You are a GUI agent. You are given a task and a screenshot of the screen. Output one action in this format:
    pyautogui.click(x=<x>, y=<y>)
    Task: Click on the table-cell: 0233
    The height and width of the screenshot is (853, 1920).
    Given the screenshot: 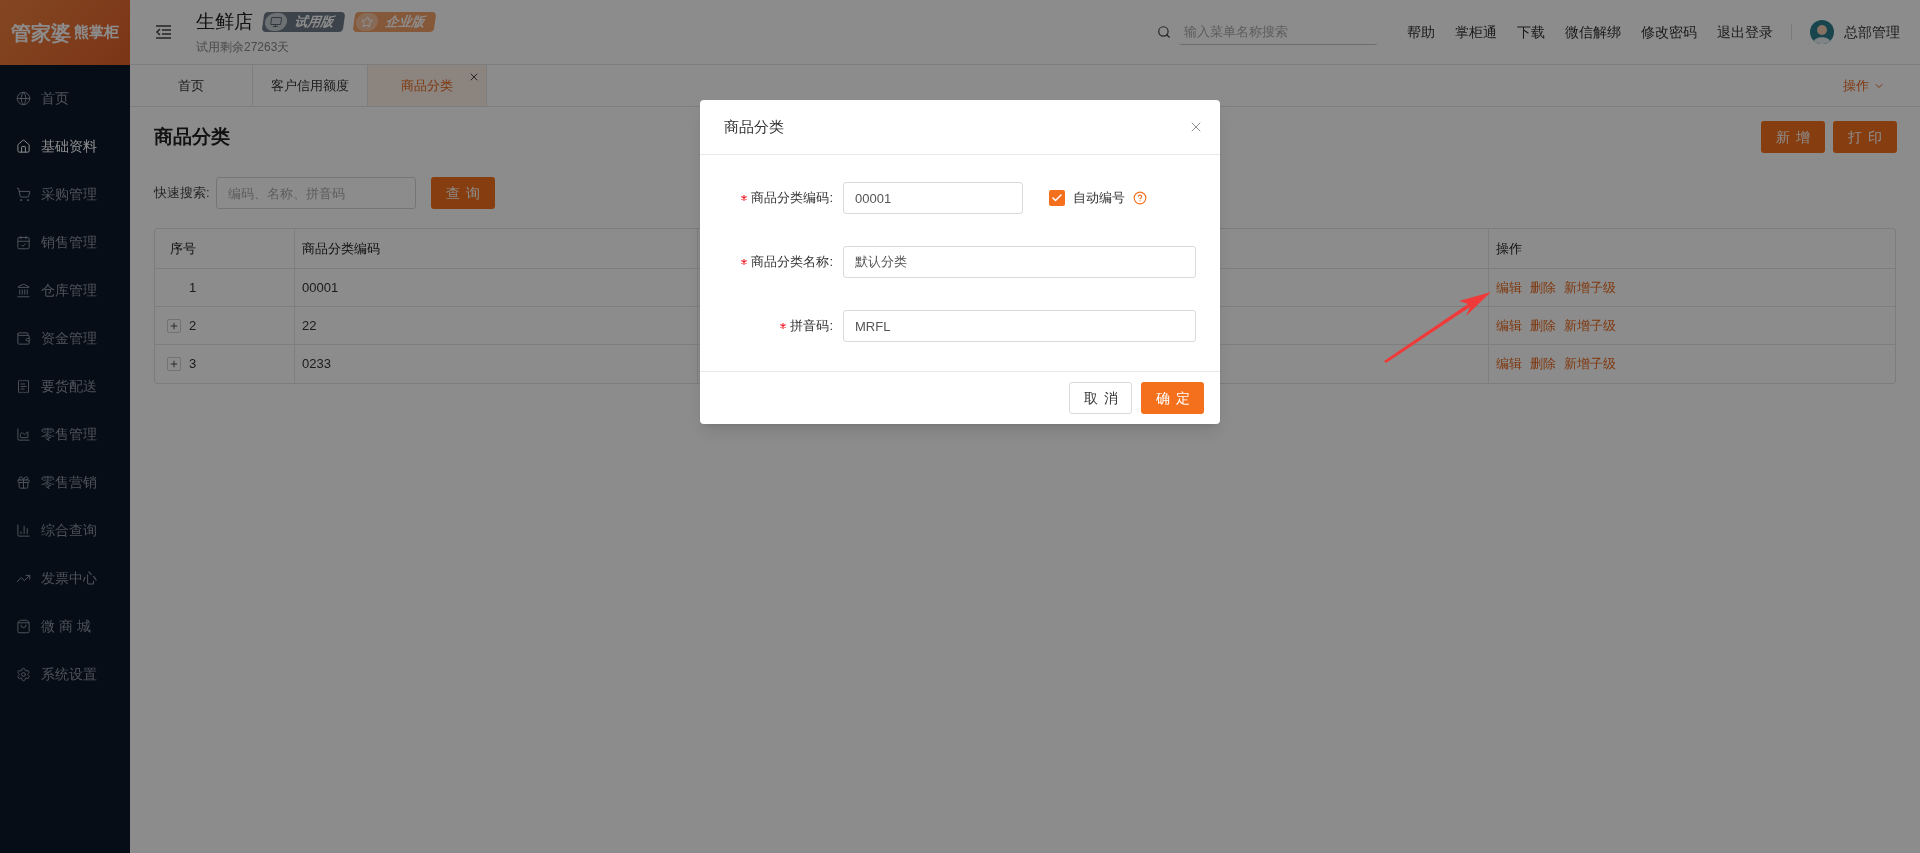 What is the action you would take?
    pyautogui.click(x=496, y=364)
    